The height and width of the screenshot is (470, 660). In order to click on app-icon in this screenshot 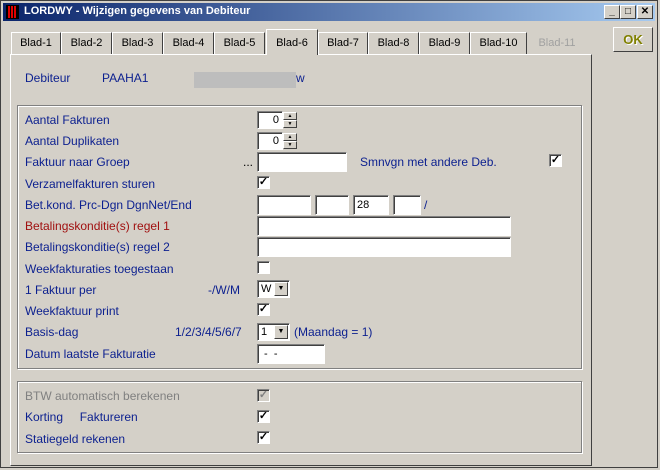, I will do `click(12, 12)`.